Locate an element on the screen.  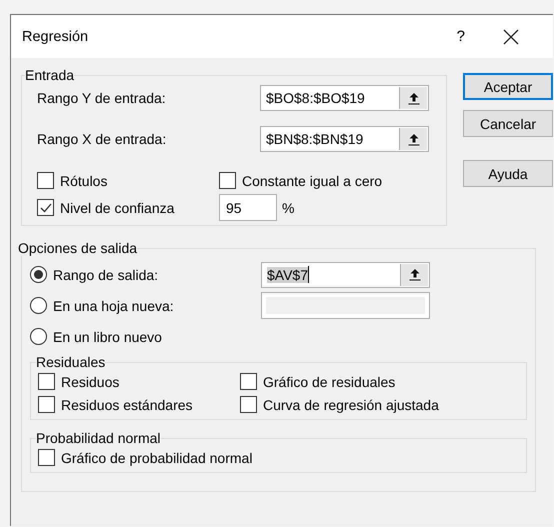
checkbox-label: Gráfico de probabilidad normal is located at coordinates (156, 458).